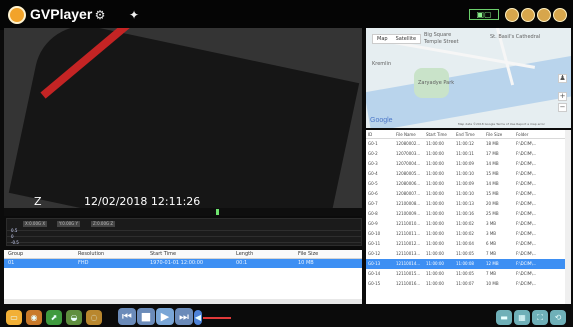  What do you see at coordinates (35, 224) in the screenshot?
I see `gsensor-tag-x: X:0.00G X` at bounding box center [35, 224].